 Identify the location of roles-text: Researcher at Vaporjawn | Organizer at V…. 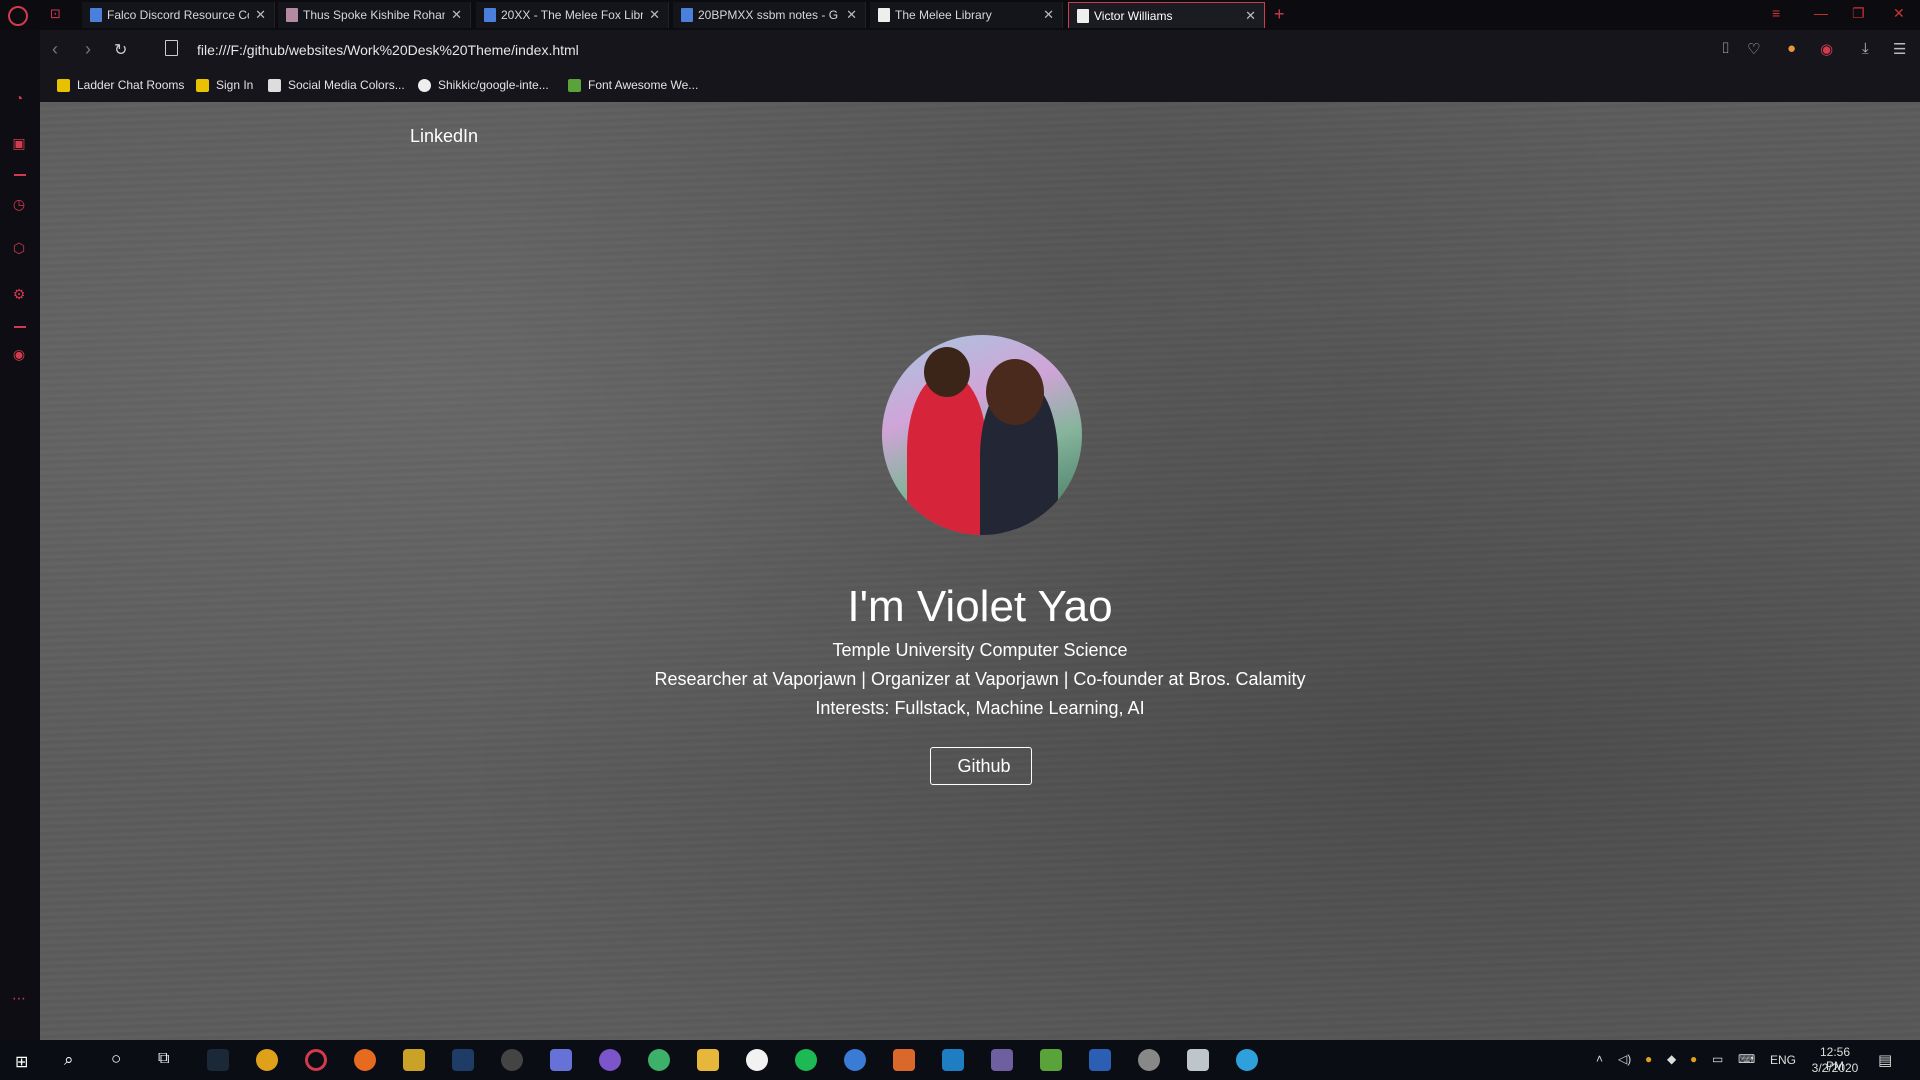
(980, 679).